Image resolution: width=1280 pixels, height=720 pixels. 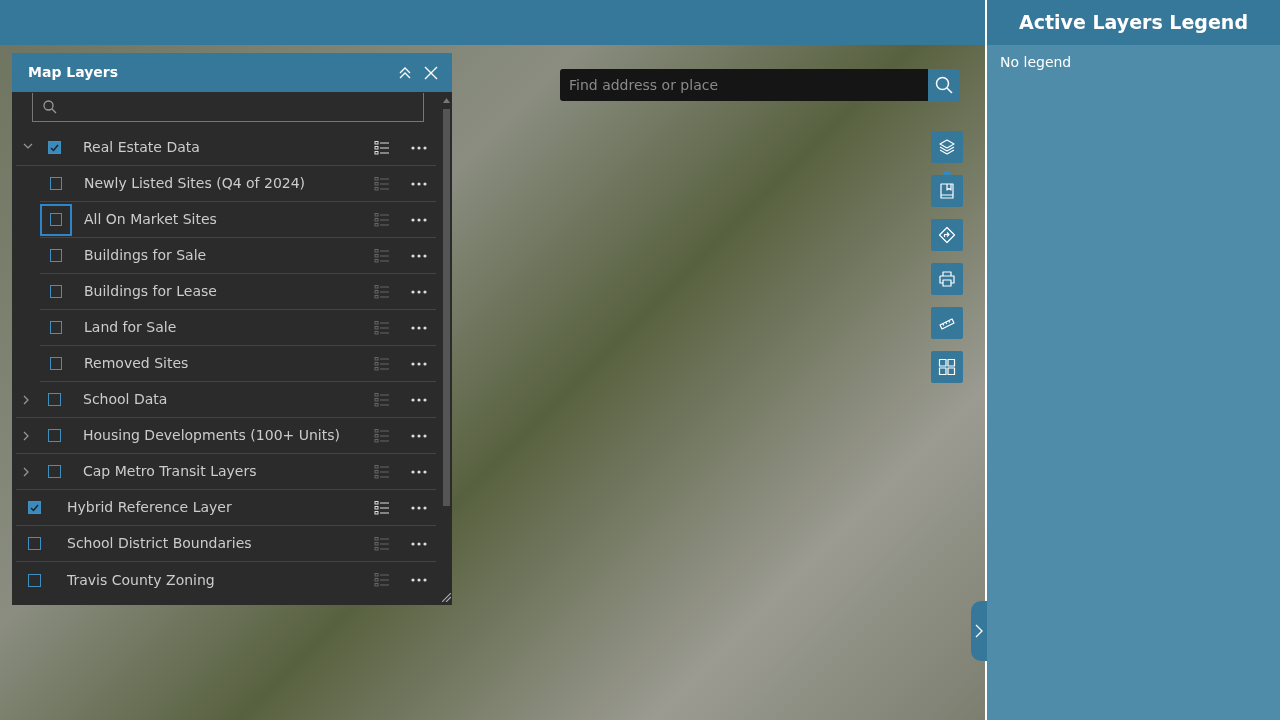 I want to click on expand-panel-button, so click(x=979, y=631).